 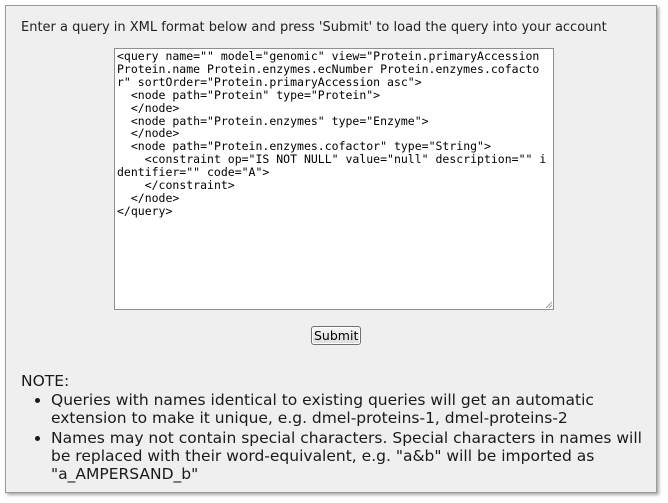 I want to click on resize-grip-icon, so click(x=548, y=304).